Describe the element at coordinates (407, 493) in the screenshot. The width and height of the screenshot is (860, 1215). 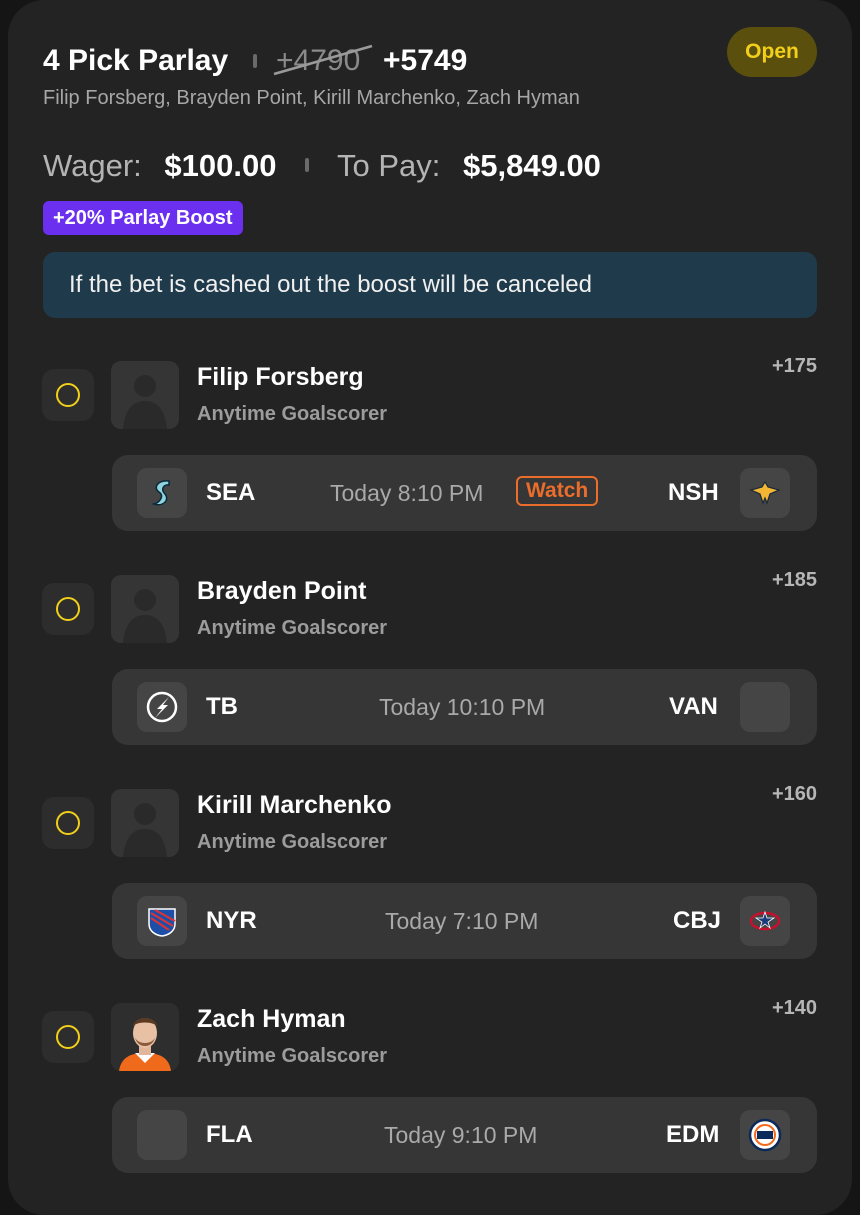
I see `game-time: Today 8:10 PM` at that location.